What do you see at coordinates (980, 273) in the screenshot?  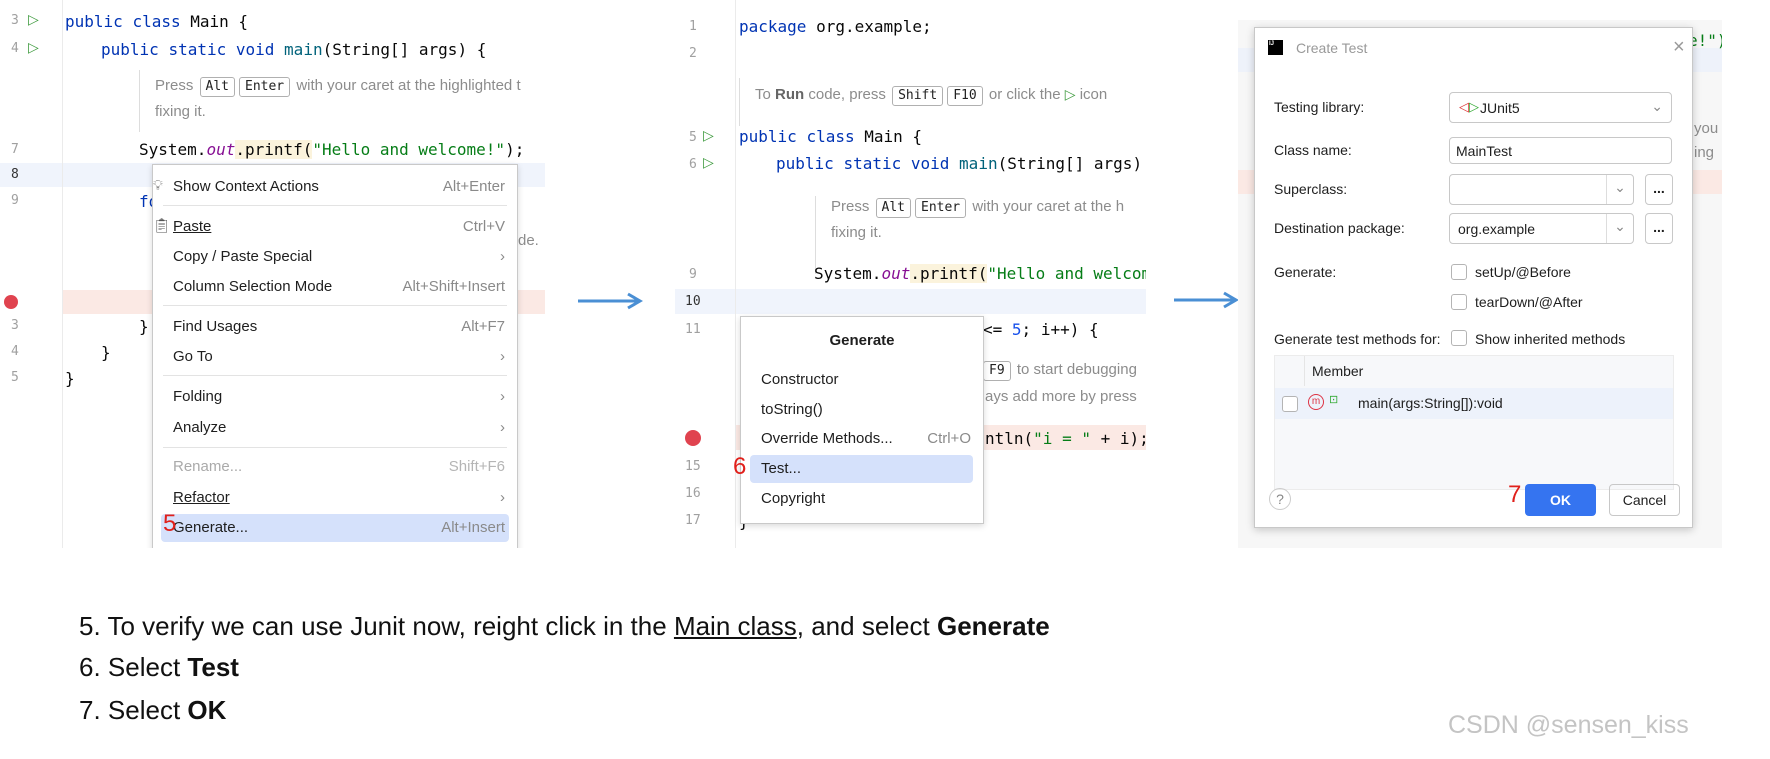 I see `code-line: System.out.printf("Hello and welcome` at bounding box center [980, 273].